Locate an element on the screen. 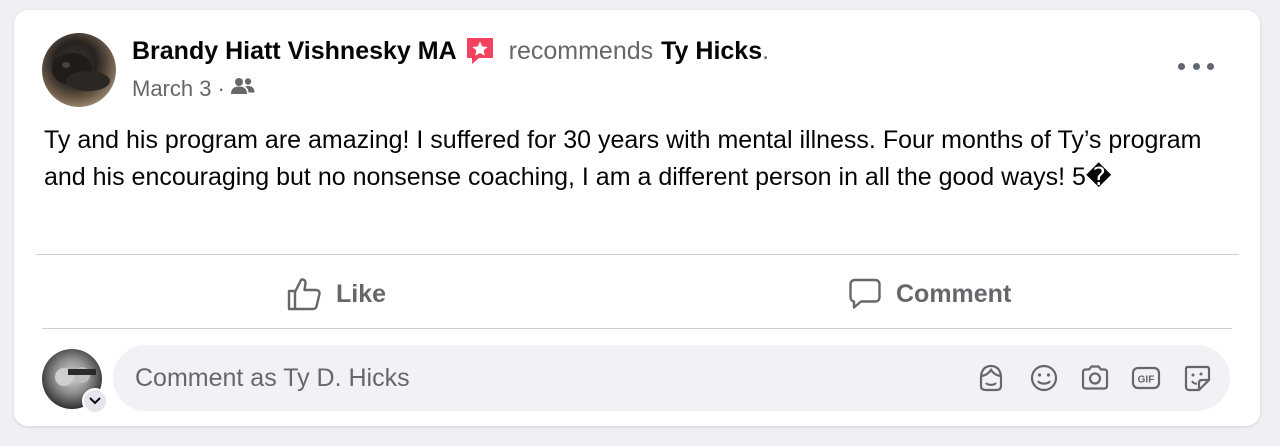 The height and width of the screenshot is (446, 1280). post-meta: March 3 · is located at coordinates (193, 89).